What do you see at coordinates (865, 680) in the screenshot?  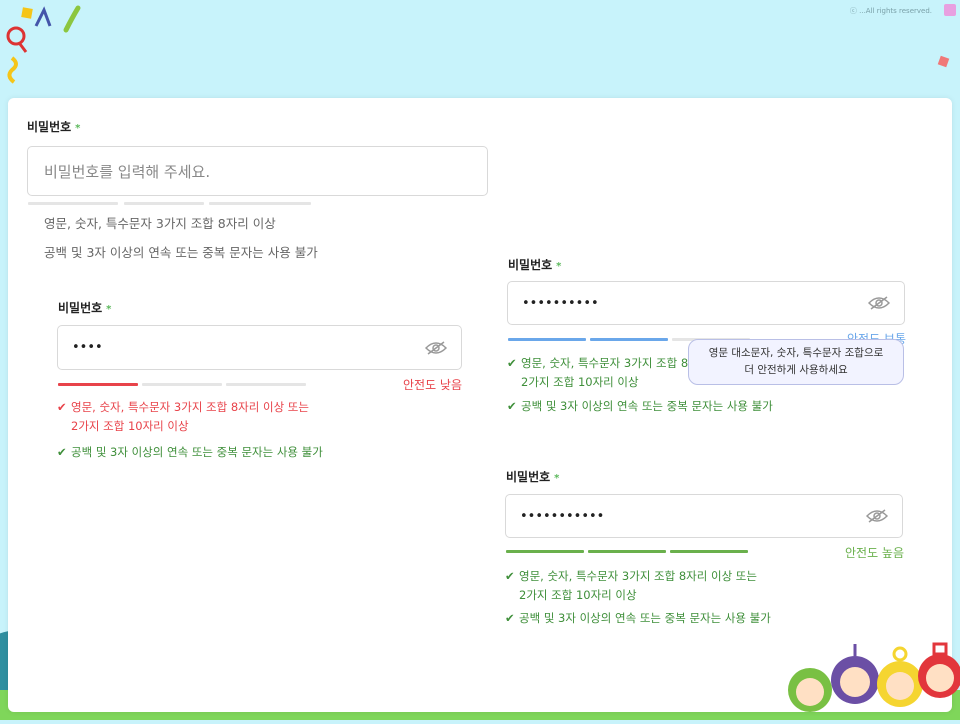 I see `characters-illustration` at bounding box center [865, 680].